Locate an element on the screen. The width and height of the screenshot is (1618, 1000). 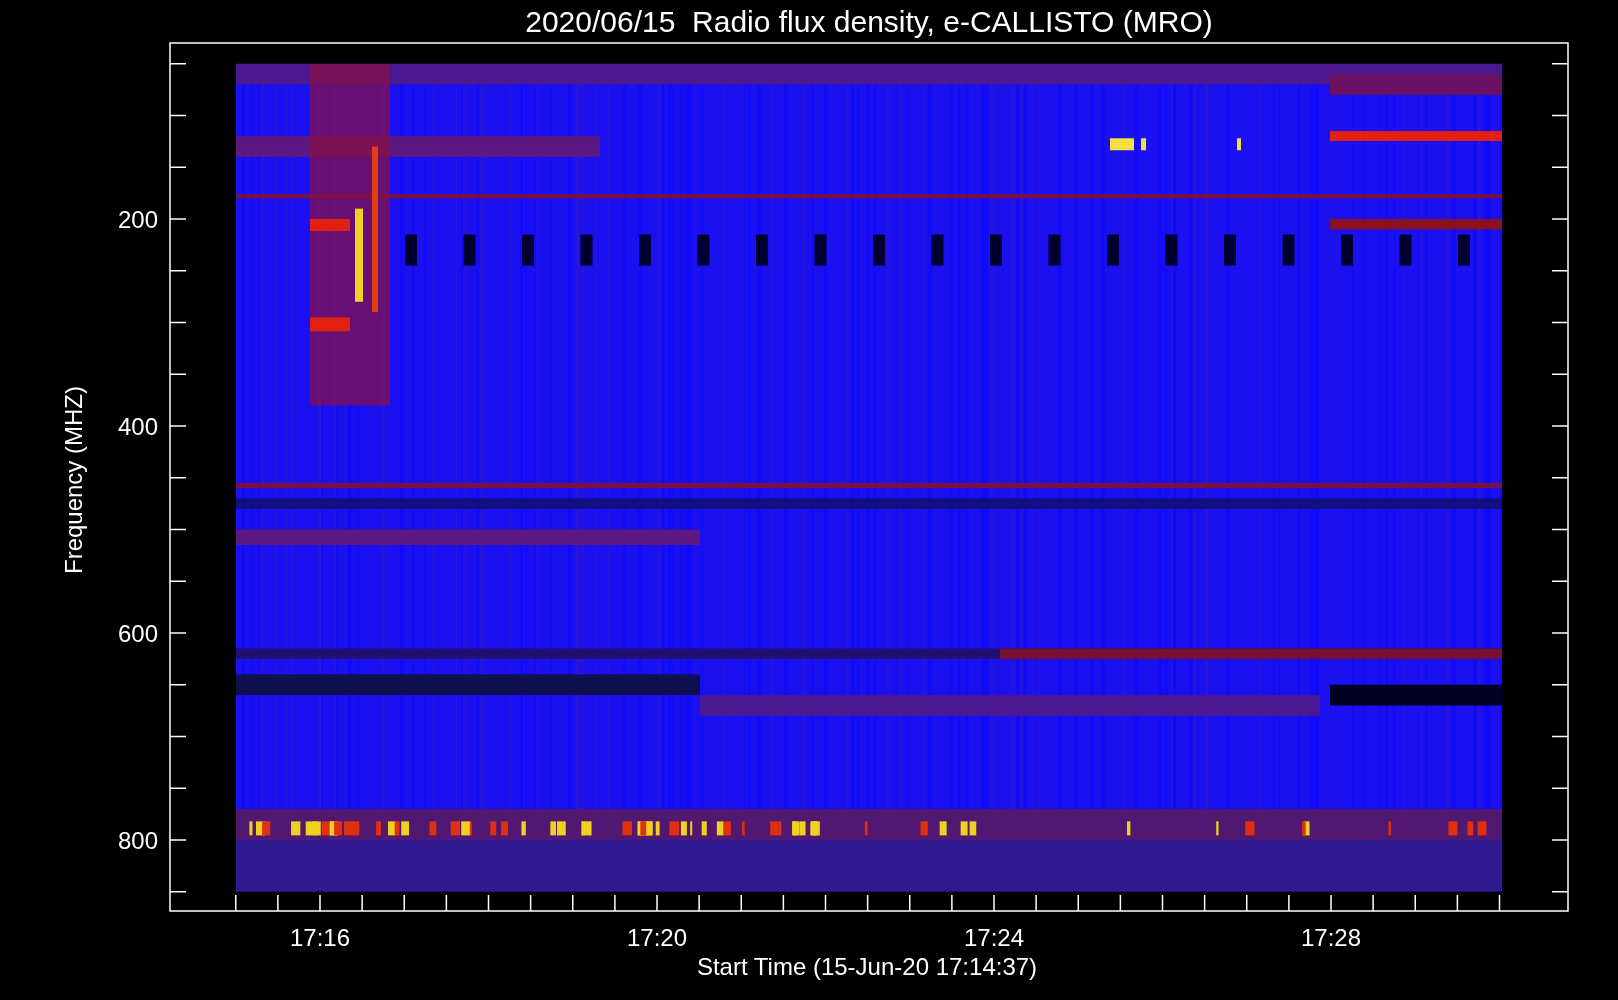
axis-label: Start Time (15-Jun-20 17:14:37) is located at coordinates (867, 966).